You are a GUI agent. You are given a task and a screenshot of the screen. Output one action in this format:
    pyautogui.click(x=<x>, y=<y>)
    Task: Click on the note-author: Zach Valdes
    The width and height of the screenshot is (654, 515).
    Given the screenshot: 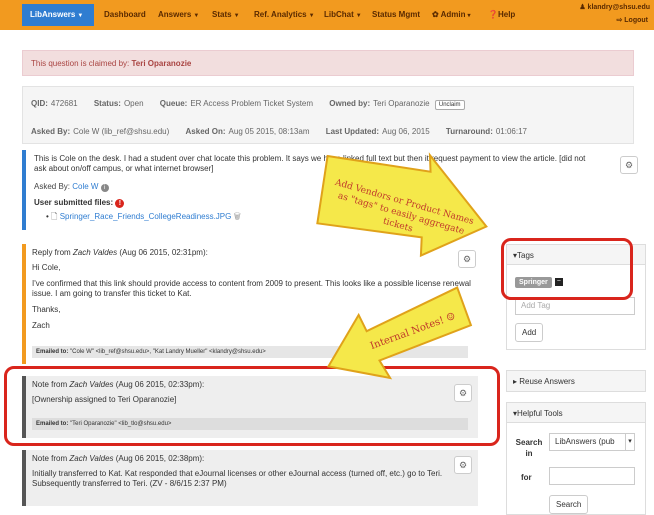 What is the action you would take?
    pyautogui.click(x=91, y=458)
    